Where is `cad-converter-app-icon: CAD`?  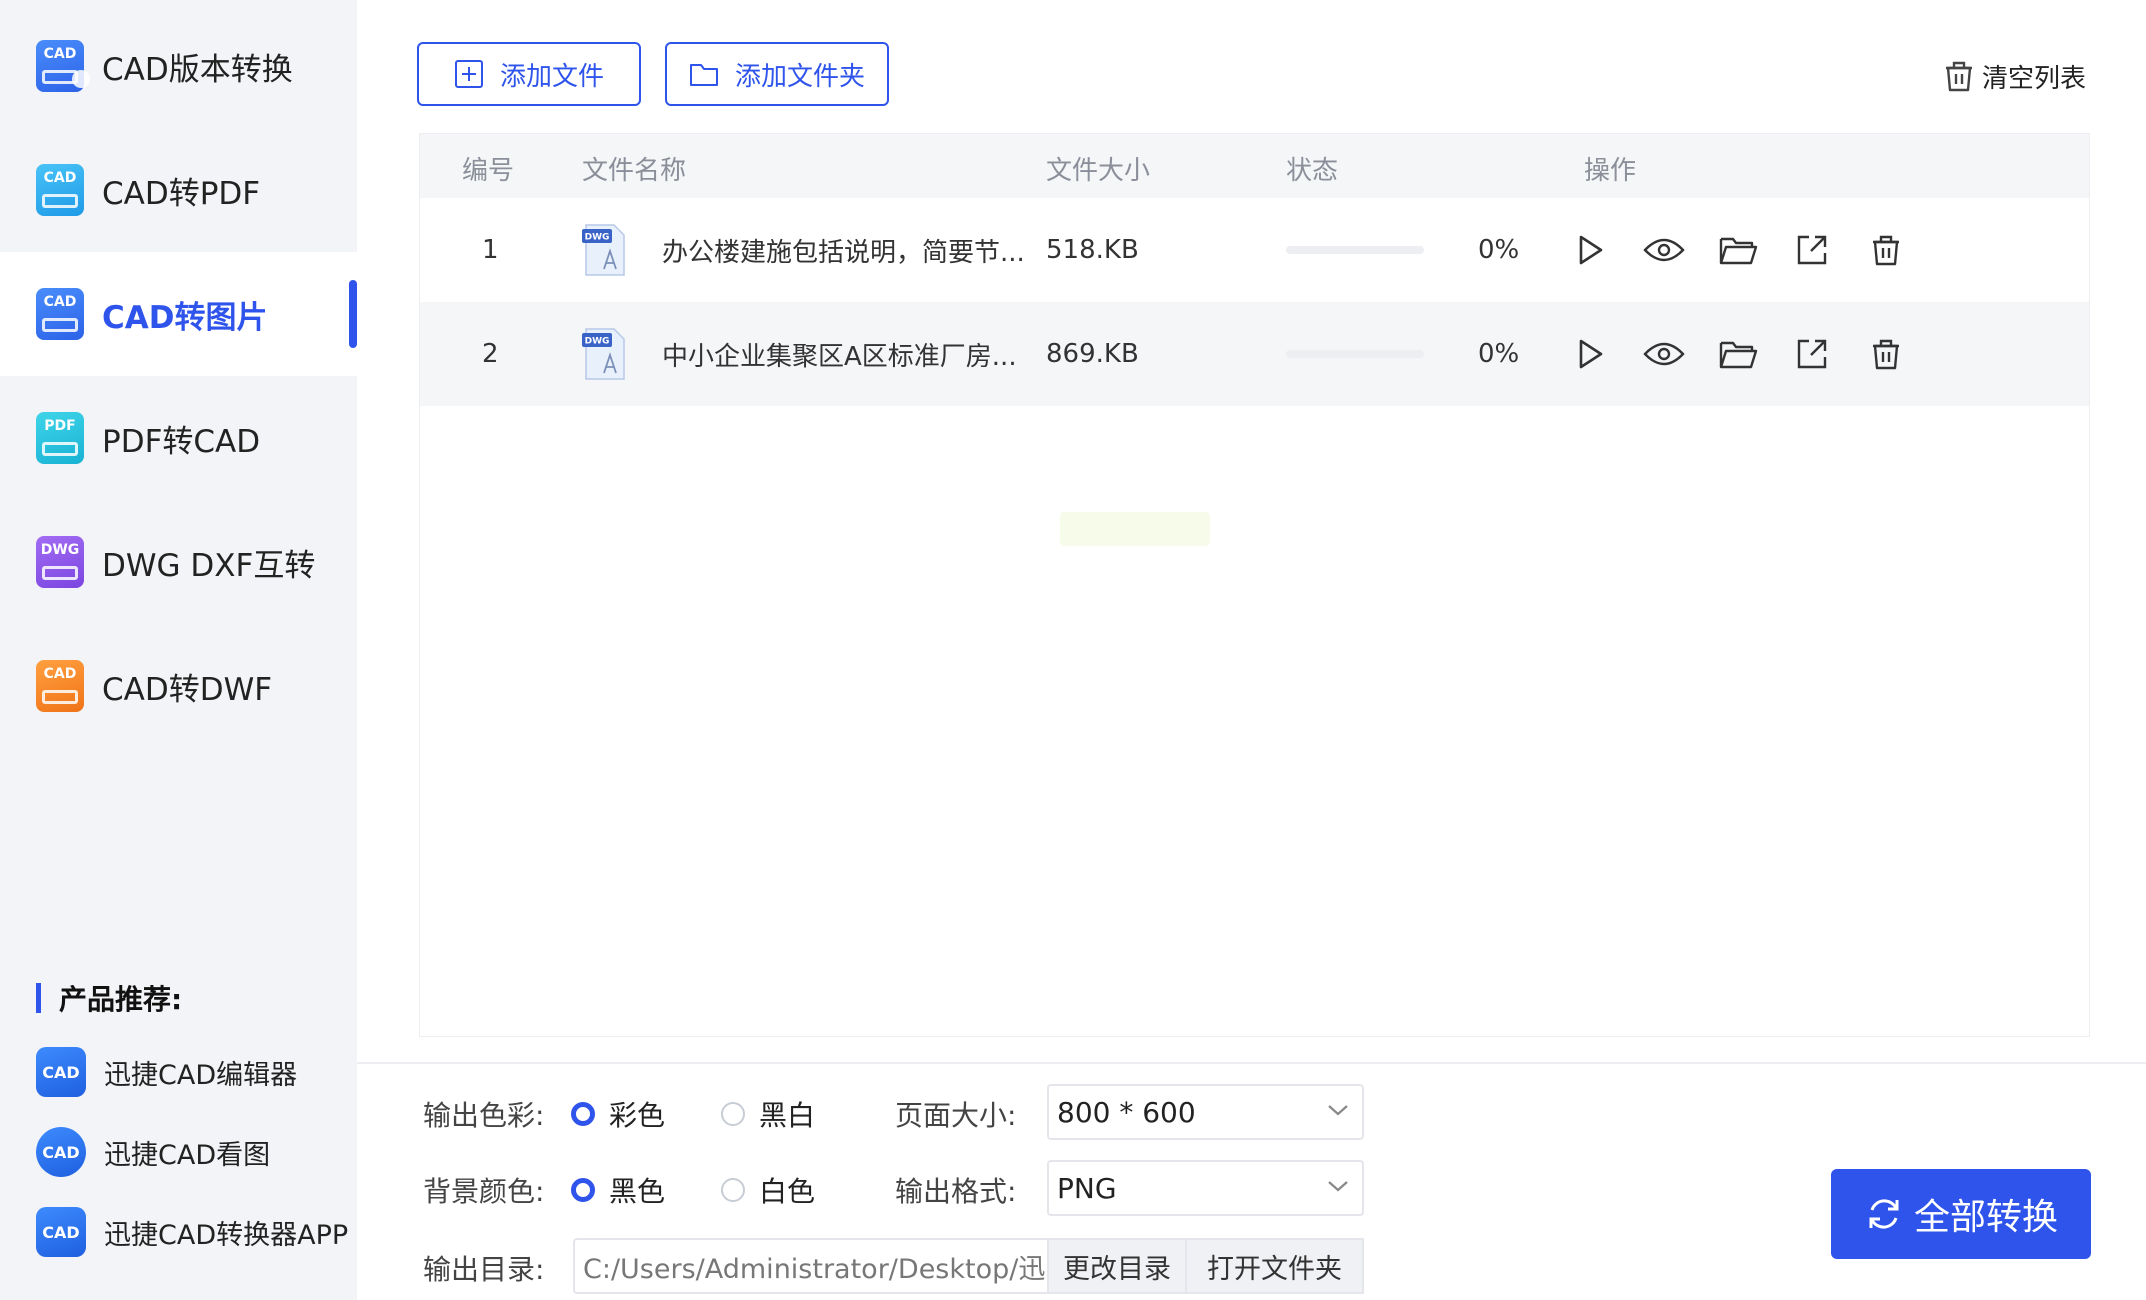
cad-converter-app-icon: CAD is located at coordinates (61, 1232).